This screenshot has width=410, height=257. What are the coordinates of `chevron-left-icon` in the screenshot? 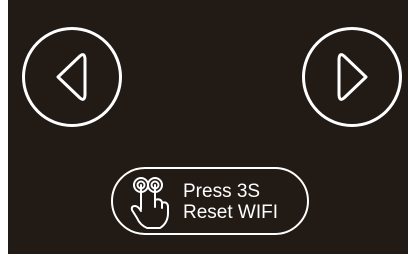 It's located at (71, 77).